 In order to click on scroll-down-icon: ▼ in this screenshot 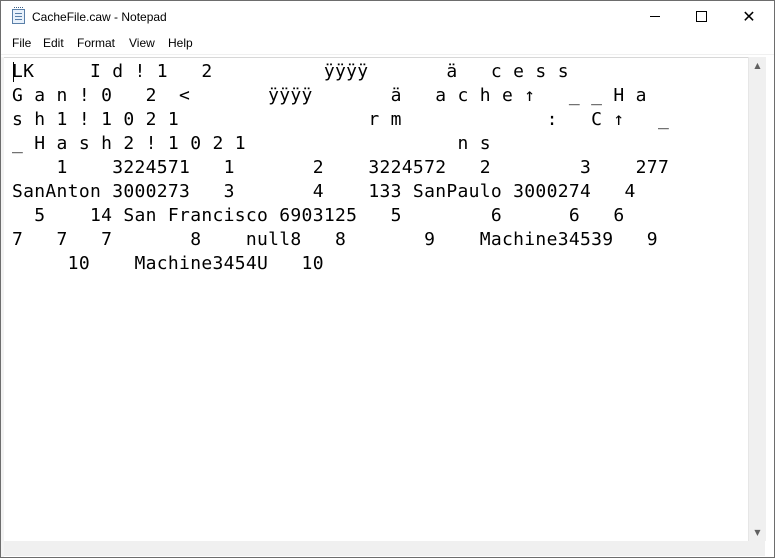, I will do `click(757, 532)`.